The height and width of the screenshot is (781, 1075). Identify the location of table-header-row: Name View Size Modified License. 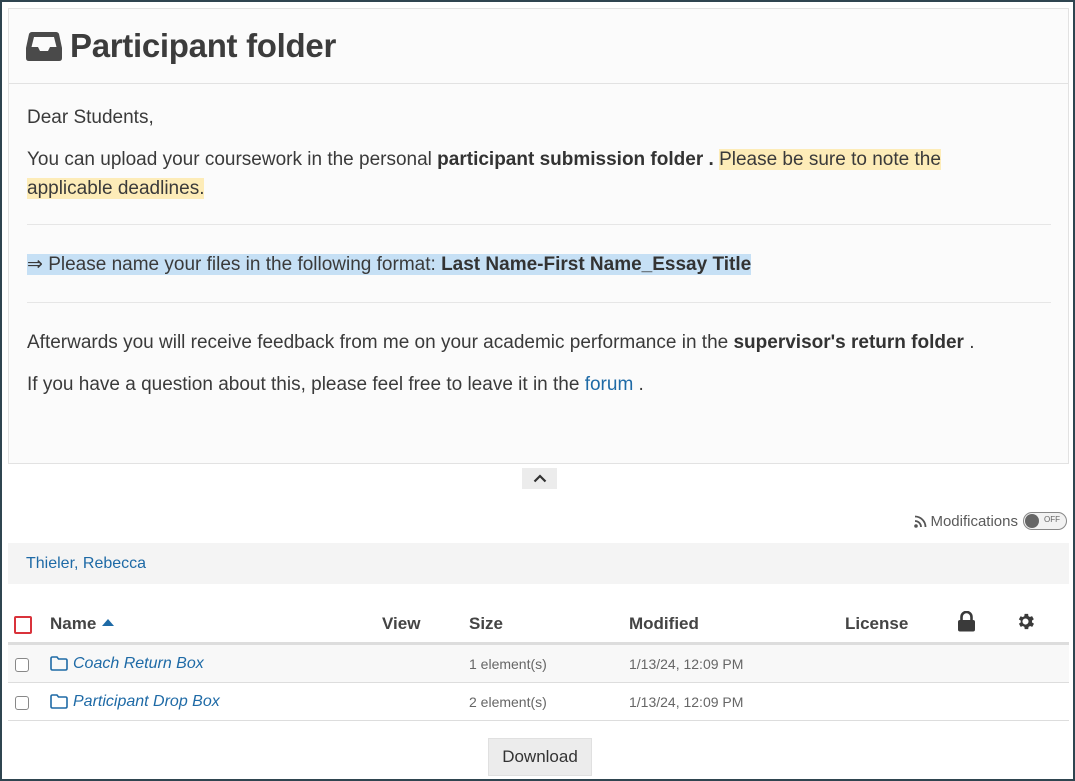
(538, 625).